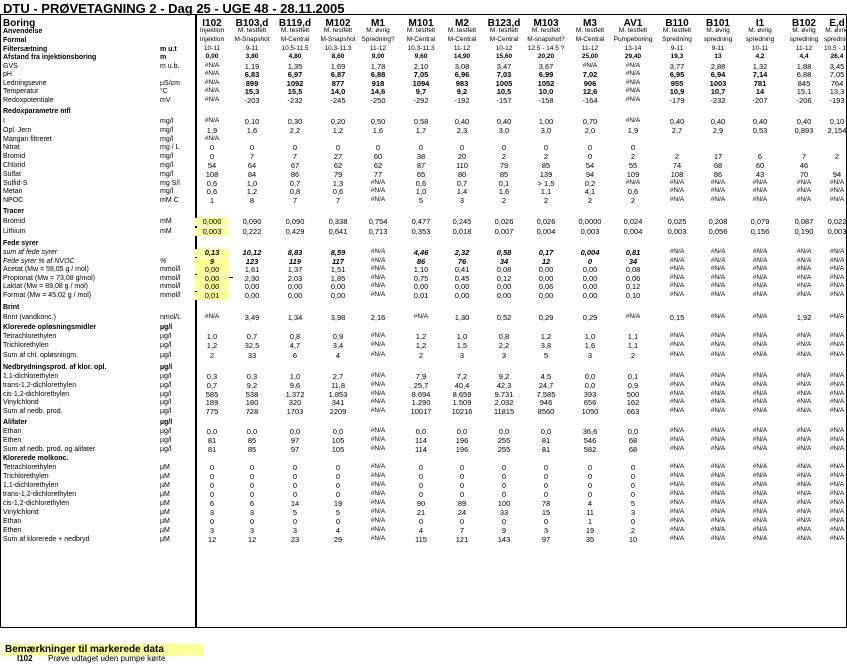  Describe the element at coordinates (677, 39) in the screenshot. I see `table-cell: Spredning` at that location.